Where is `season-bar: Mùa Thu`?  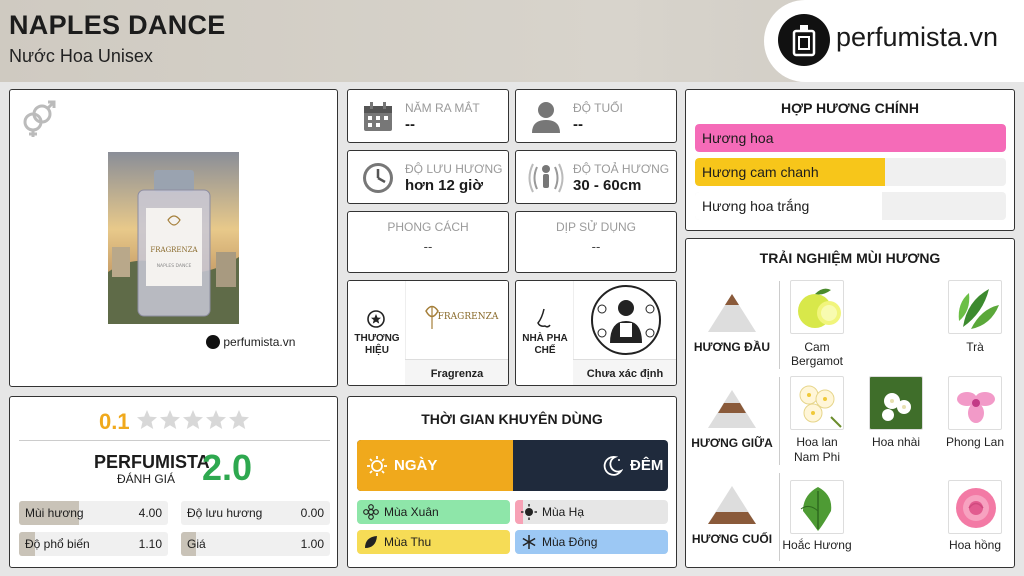 season-bar: Mùa Thu is located at coordinates (433, 542).